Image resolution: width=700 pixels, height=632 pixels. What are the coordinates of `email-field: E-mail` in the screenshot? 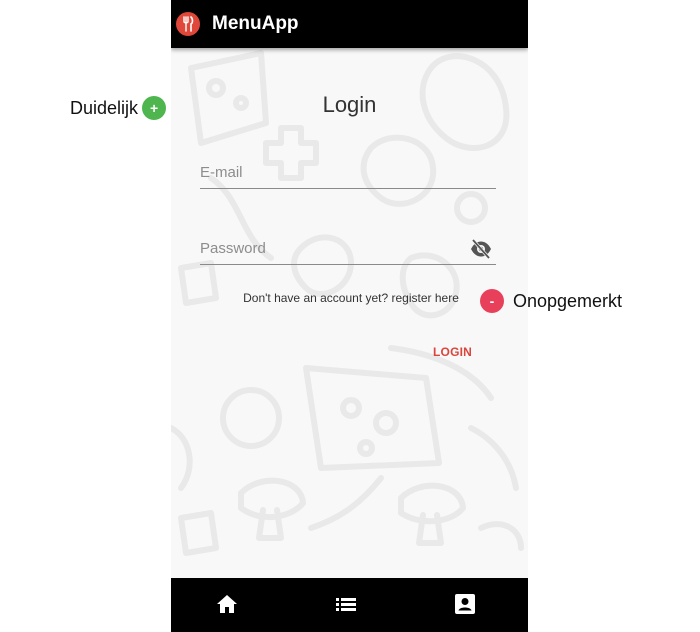 It's located at (348, 173).